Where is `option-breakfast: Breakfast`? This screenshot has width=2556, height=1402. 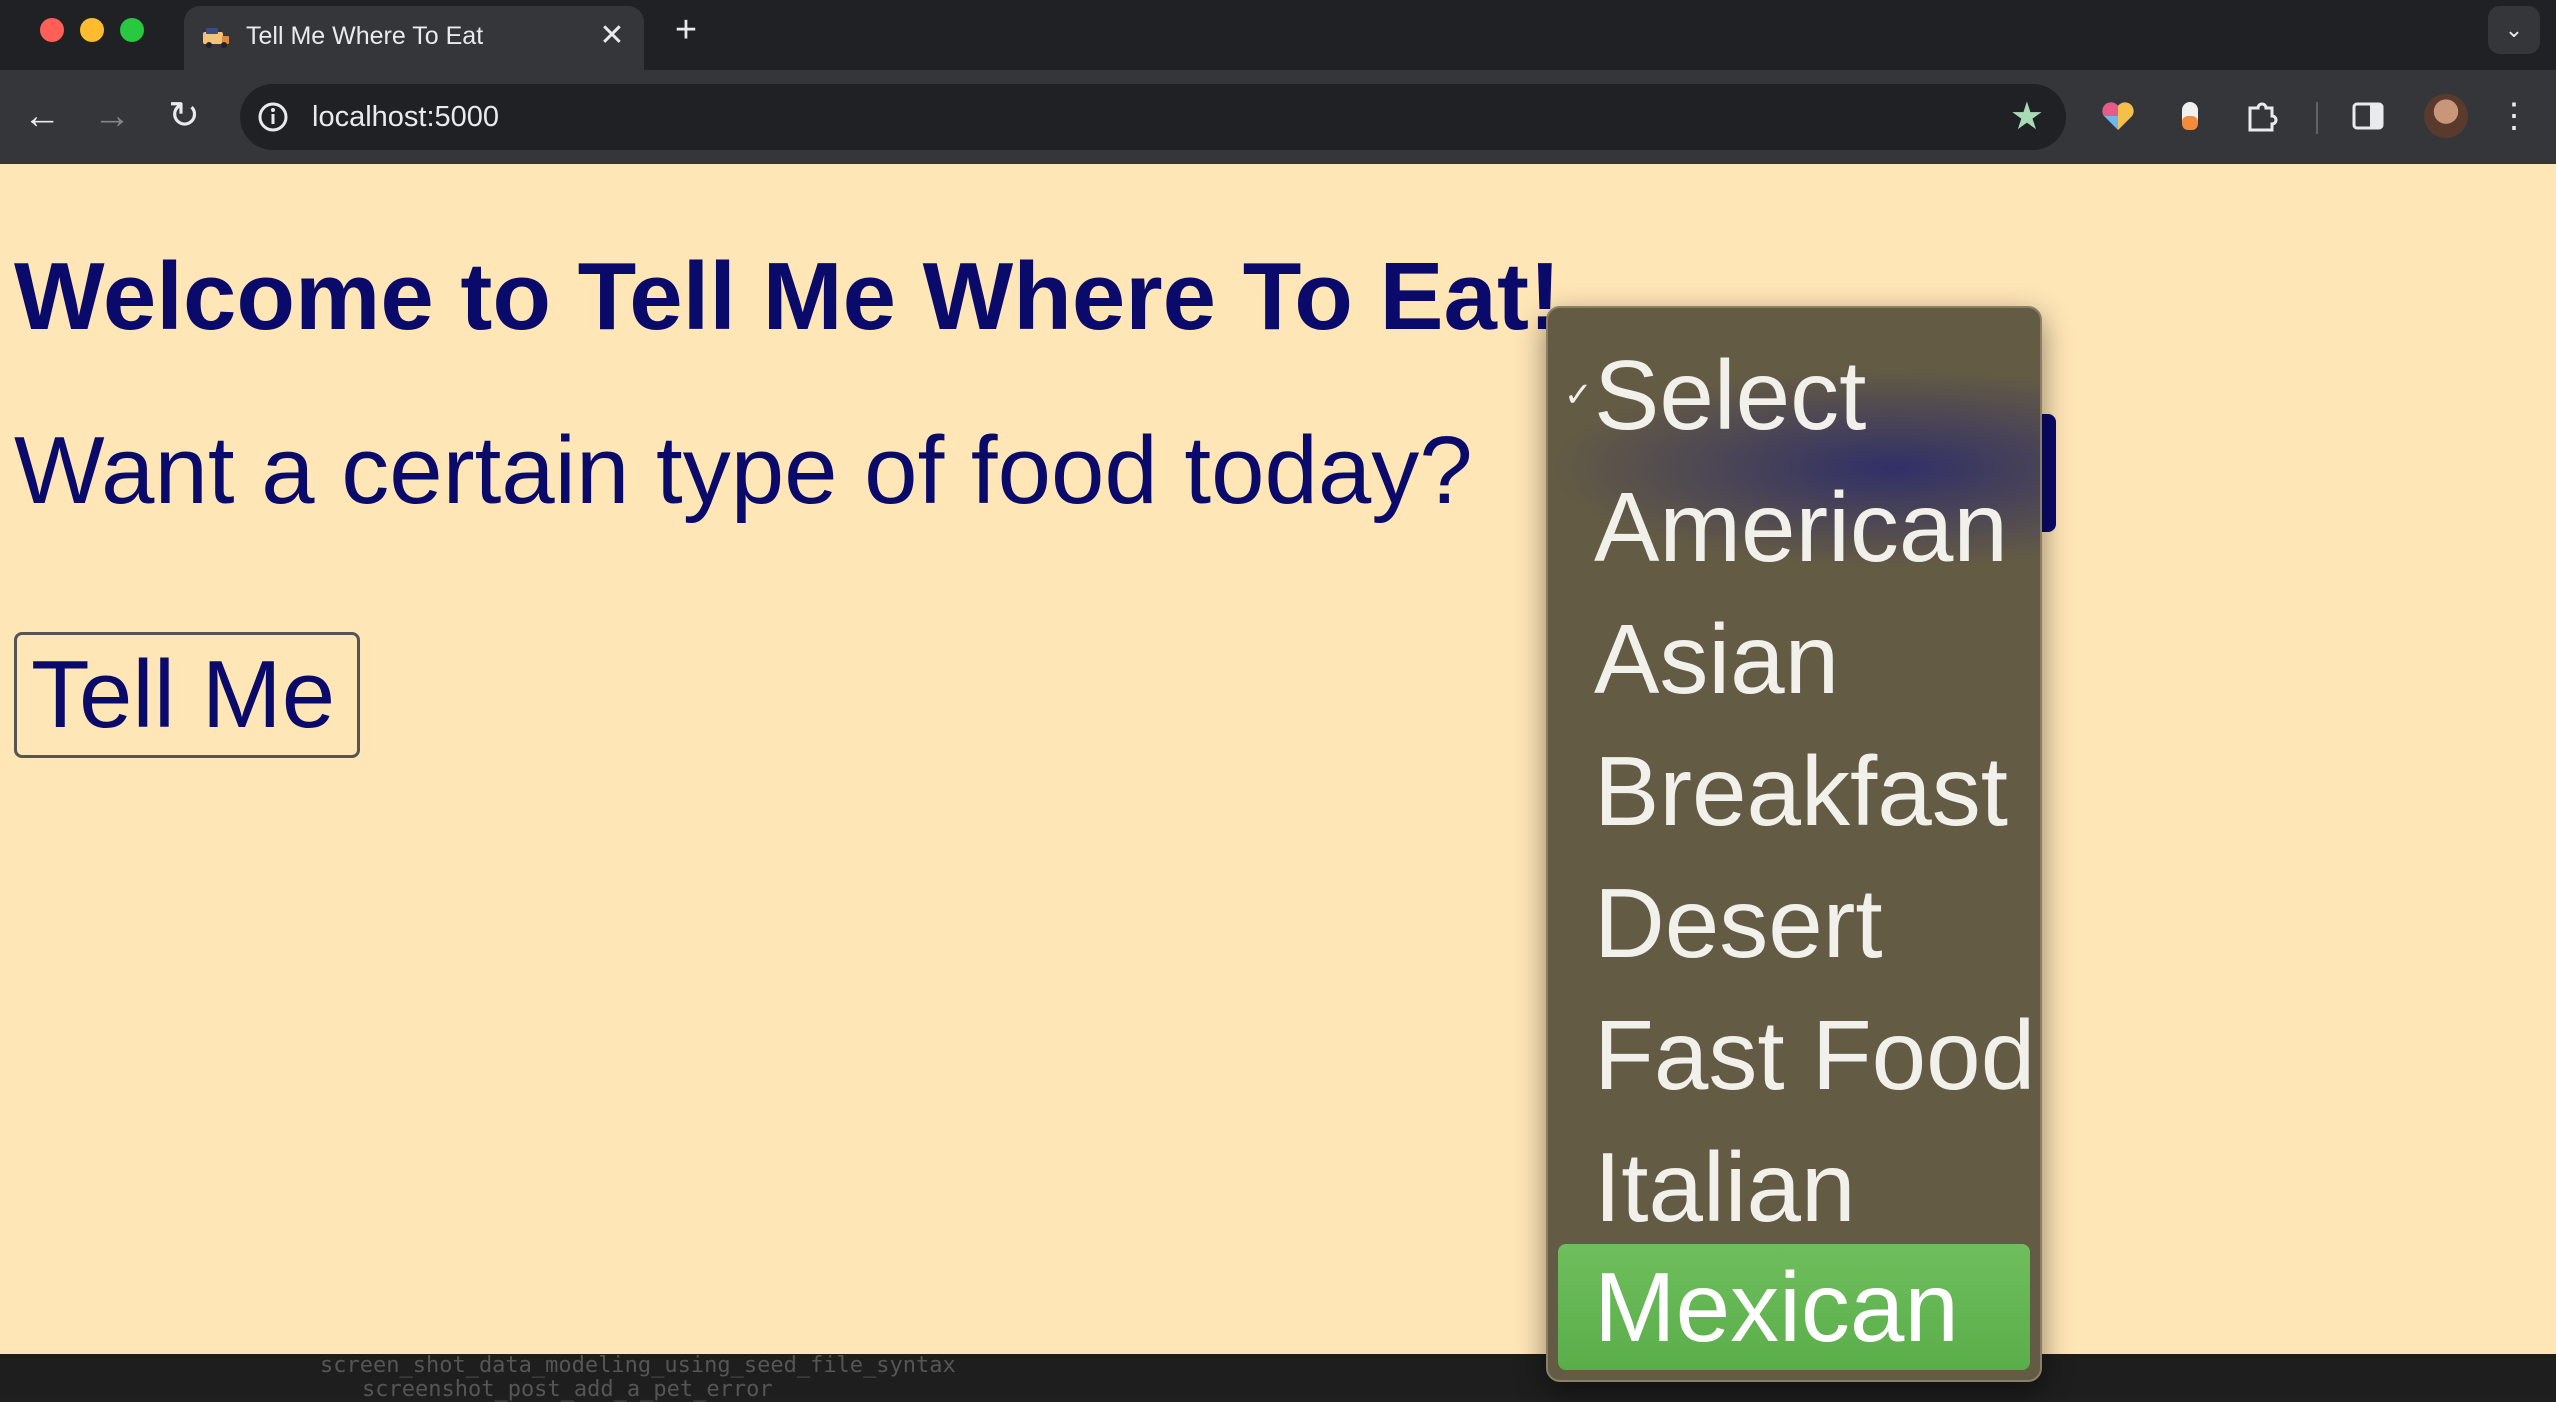
option-breakfast: Breakfast is located at coordinates (1794, 791).